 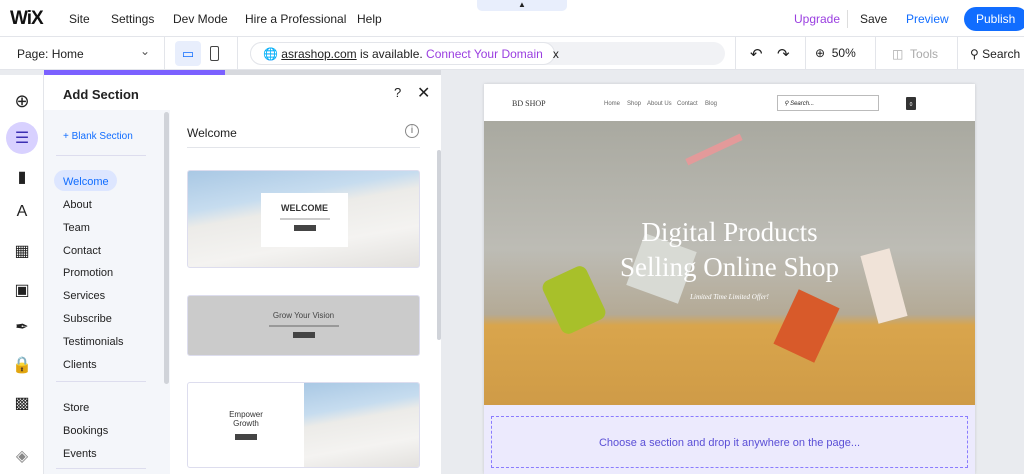 I want to click on panel-title: Add Section, so click(x=101, y=94).